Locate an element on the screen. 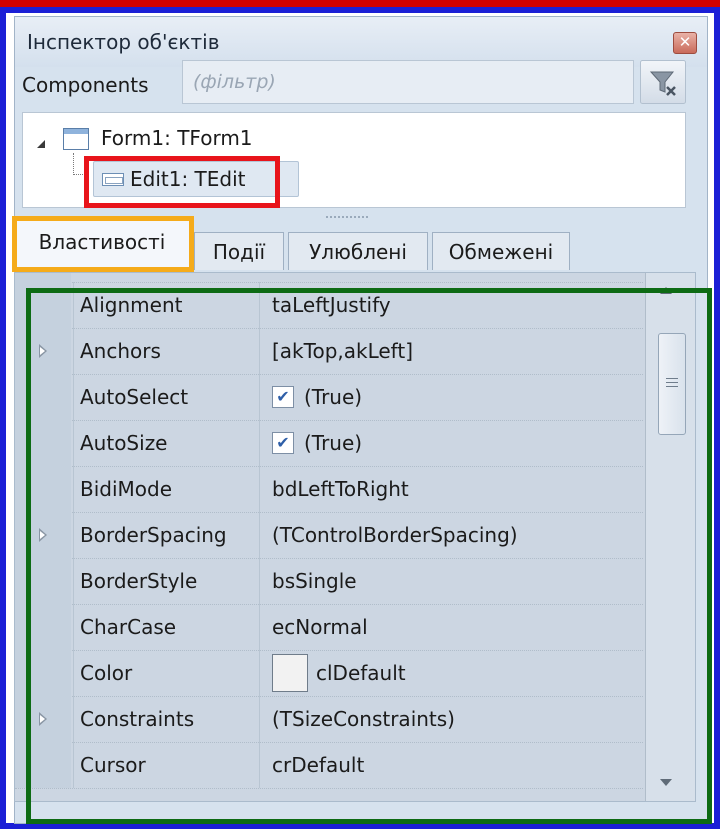 This screenshot has height=829, width=720. tab-favorites: Улюблені is located at coordinates (358, 251).